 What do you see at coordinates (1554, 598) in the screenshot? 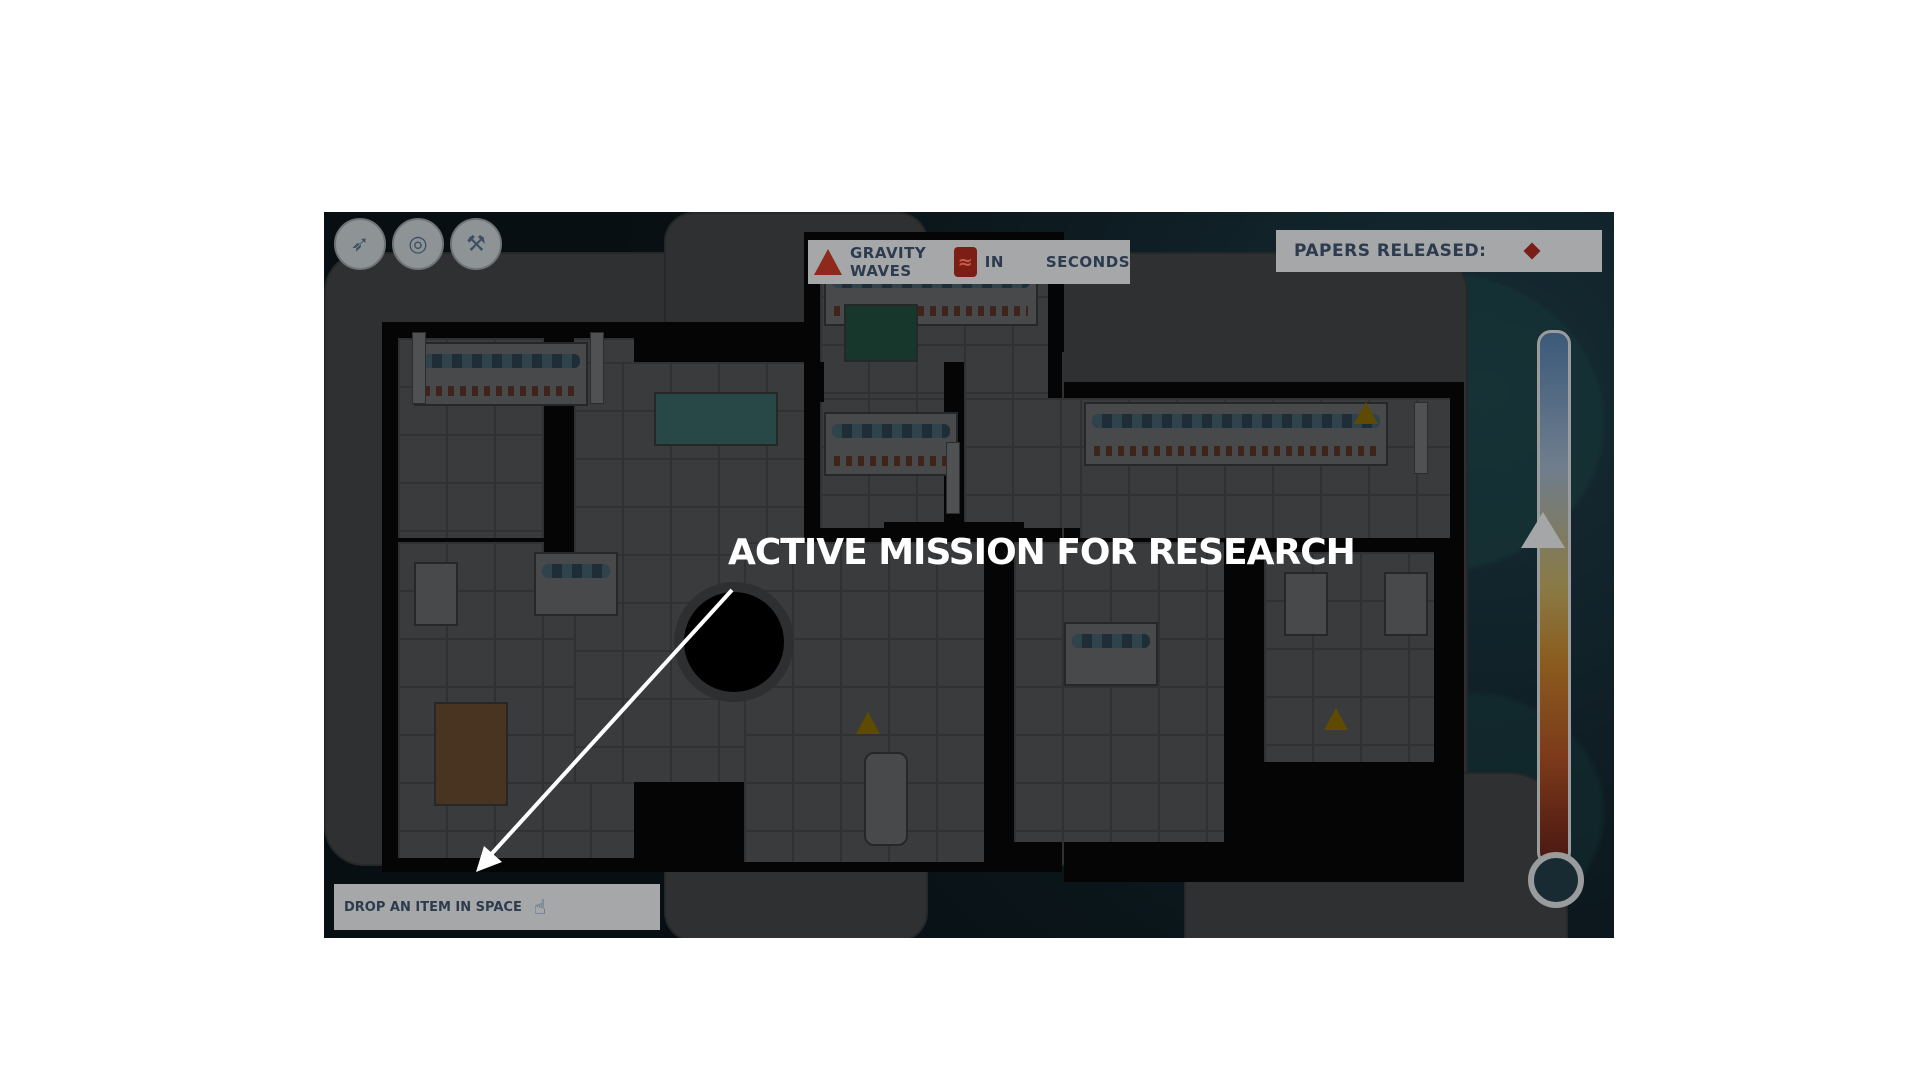
I see `gravity-meter` at bounding box center [1554, 598].